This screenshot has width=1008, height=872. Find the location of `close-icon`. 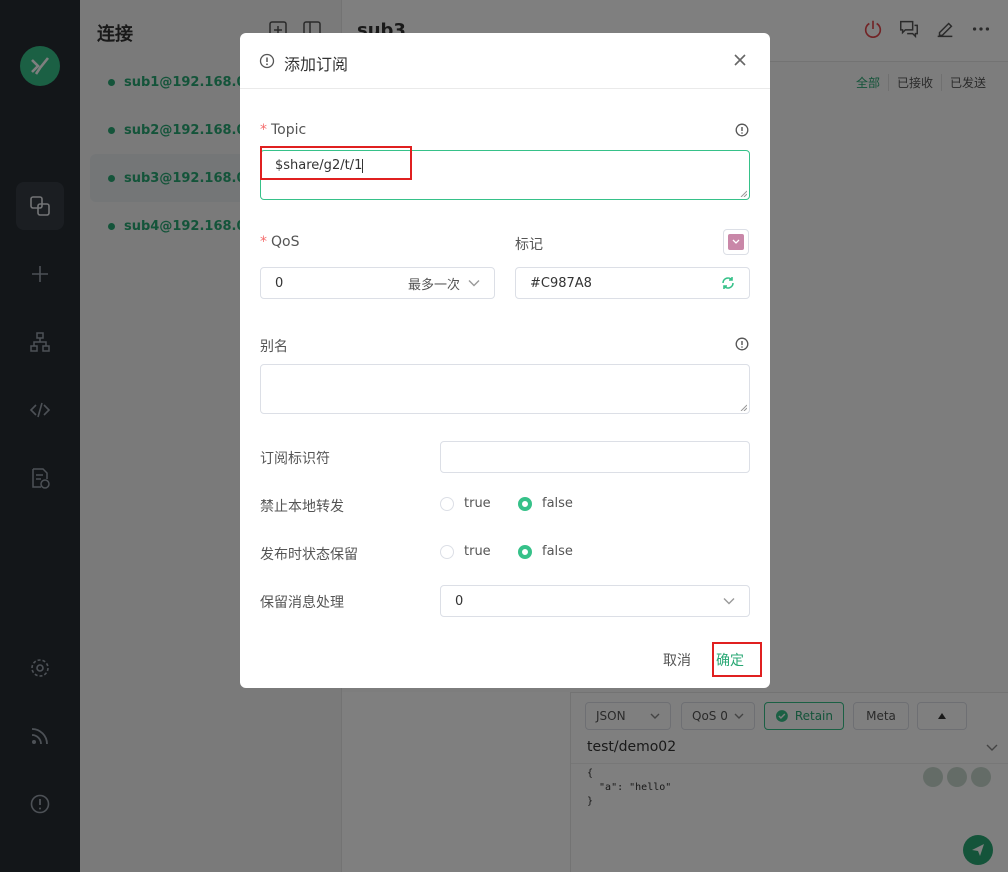

close-icon is located at coordinates (740, 60).